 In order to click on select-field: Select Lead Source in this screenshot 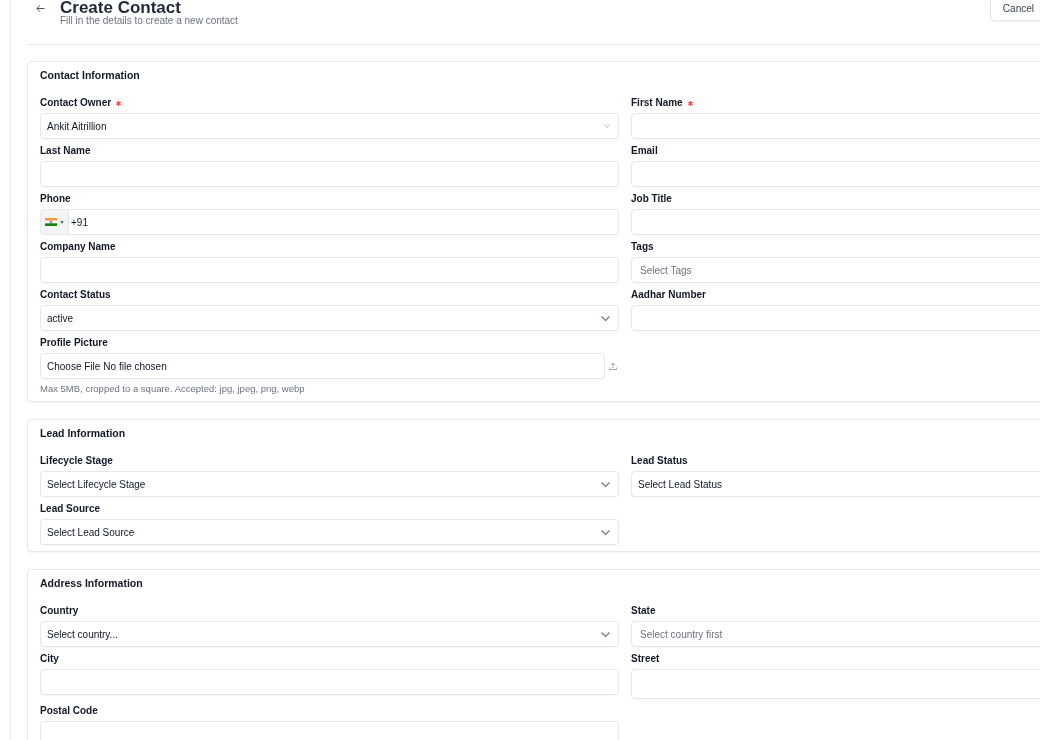, I will do `click(329, 532)`.